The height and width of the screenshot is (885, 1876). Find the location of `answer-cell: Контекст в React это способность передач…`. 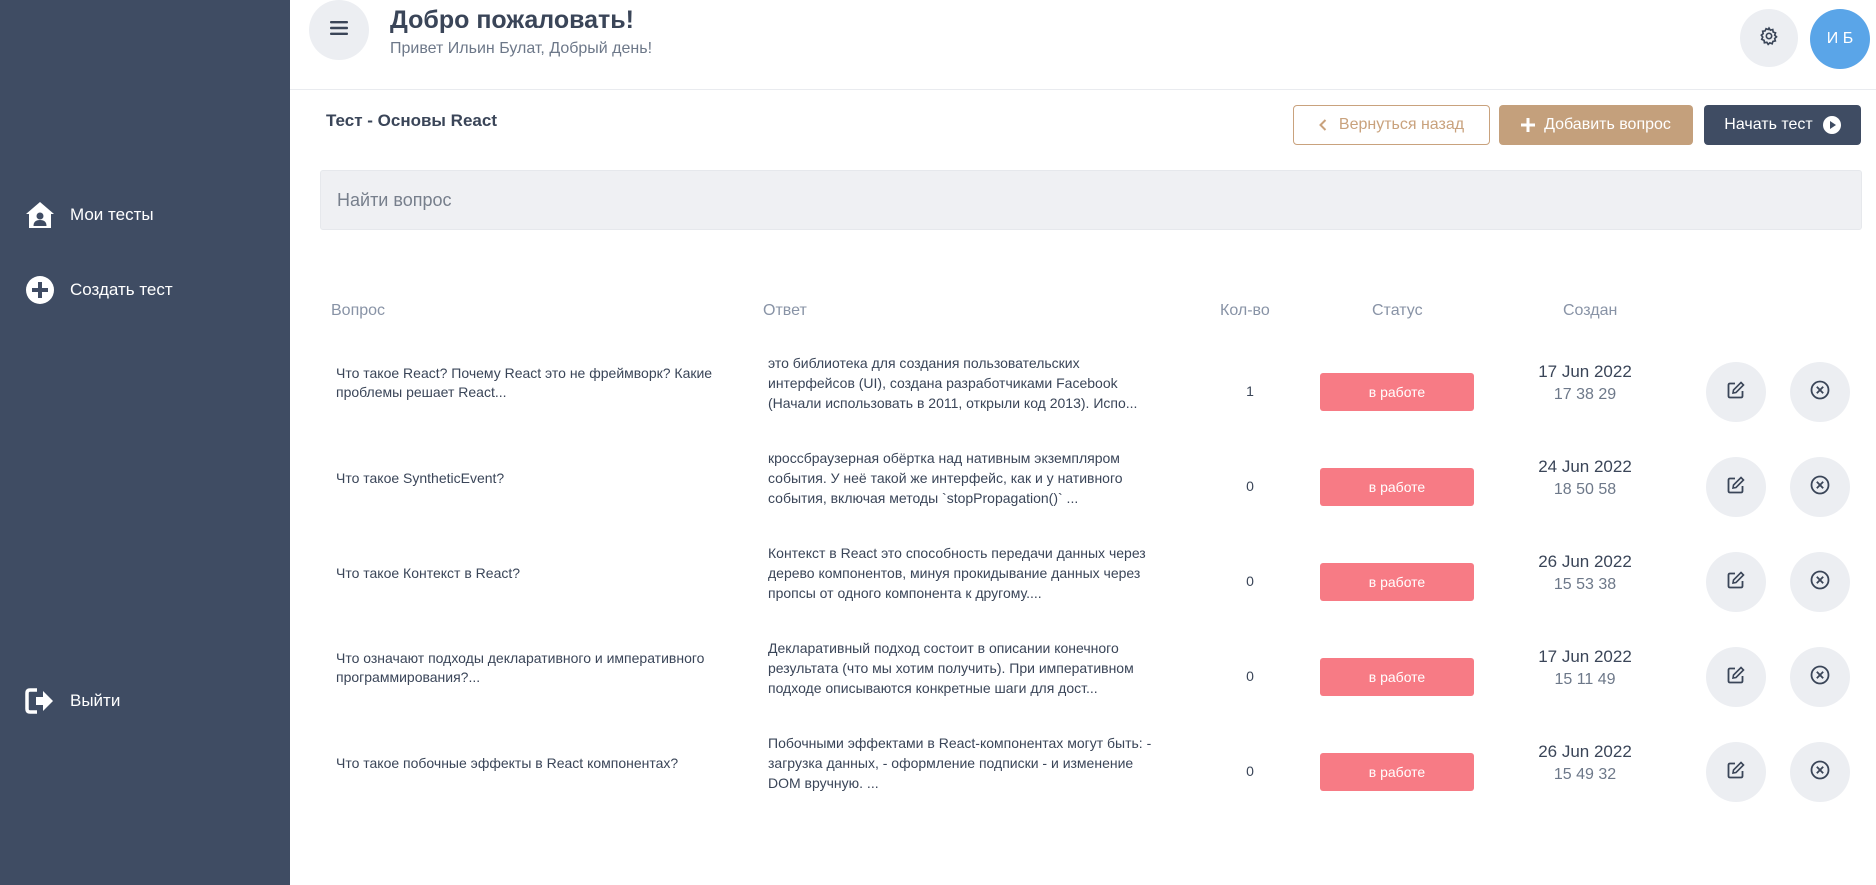

answer-cell: Контекст в React это способность передач… is located at coordinates (957, 573).